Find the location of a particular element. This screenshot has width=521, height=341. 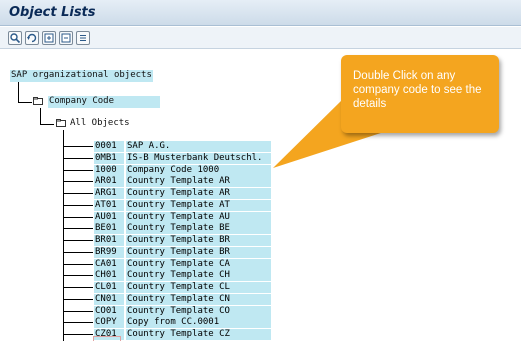

company-code-name: Country Template CA is located at coordinates (198, 264).